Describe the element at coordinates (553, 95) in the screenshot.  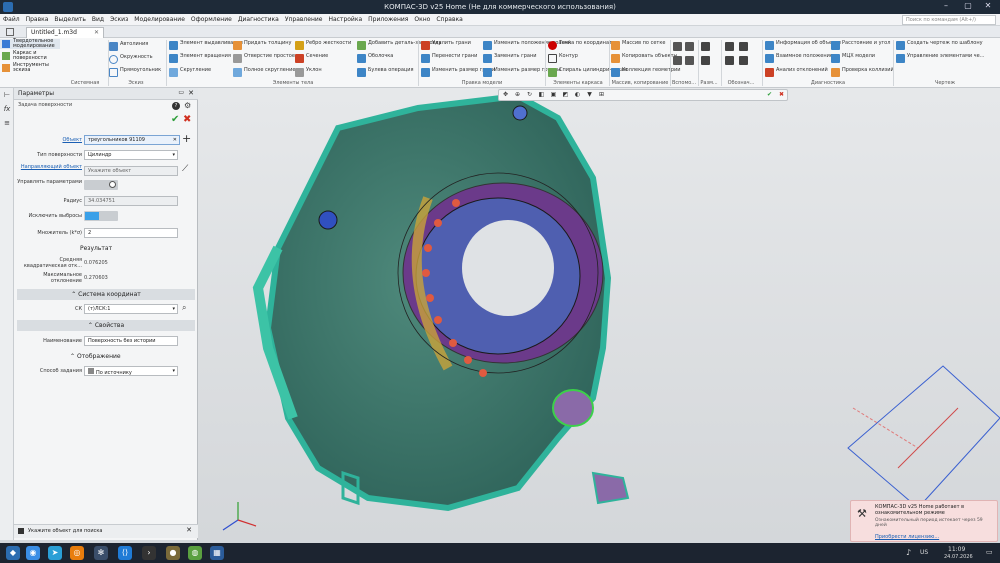
I see `display-style-icon: ▣` at that location.